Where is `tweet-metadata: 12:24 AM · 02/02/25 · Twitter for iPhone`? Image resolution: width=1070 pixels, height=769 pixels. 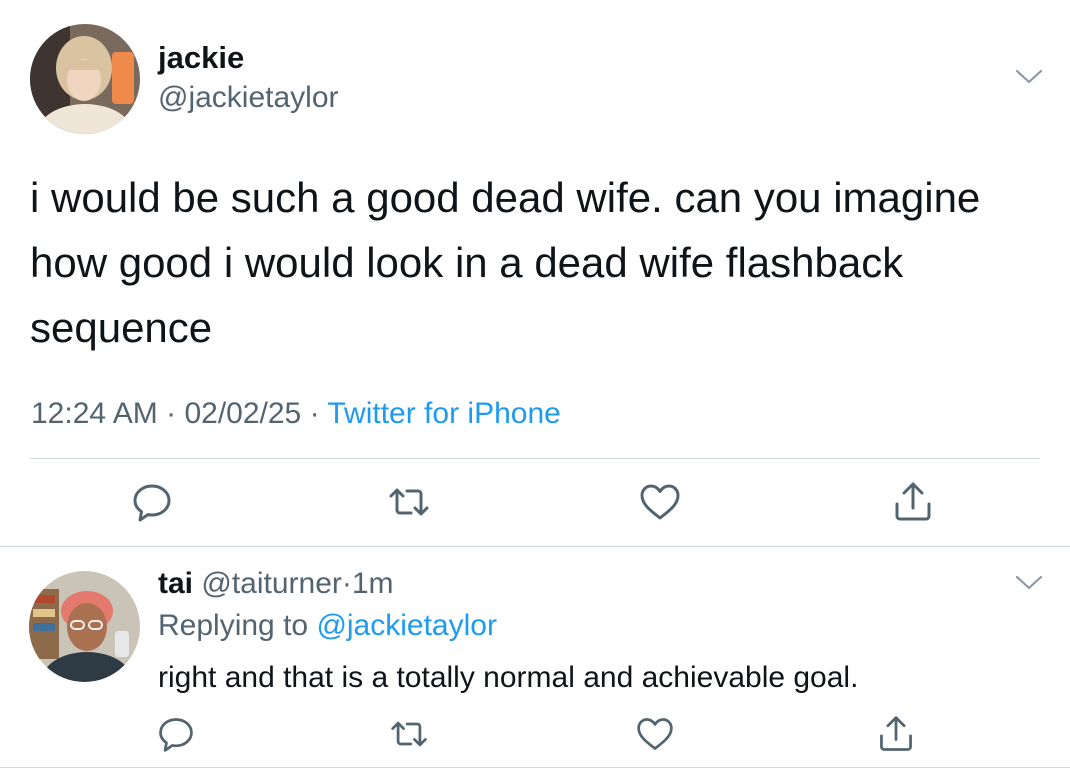
tweet-metadata: 12:24 AM · 02/02/25 · Twitter for iPhone is located at coordinates (296, 414).